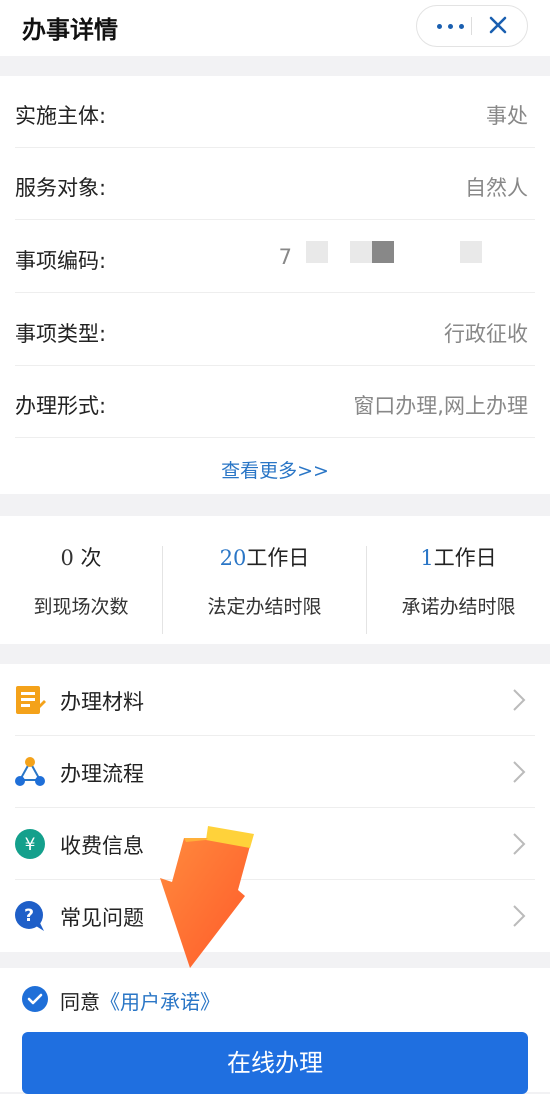  Describe the element at coordinates (275, 1031) in the screenshot. I see `agreement-section: 同意《用户承诺》 在线办理` at that location.